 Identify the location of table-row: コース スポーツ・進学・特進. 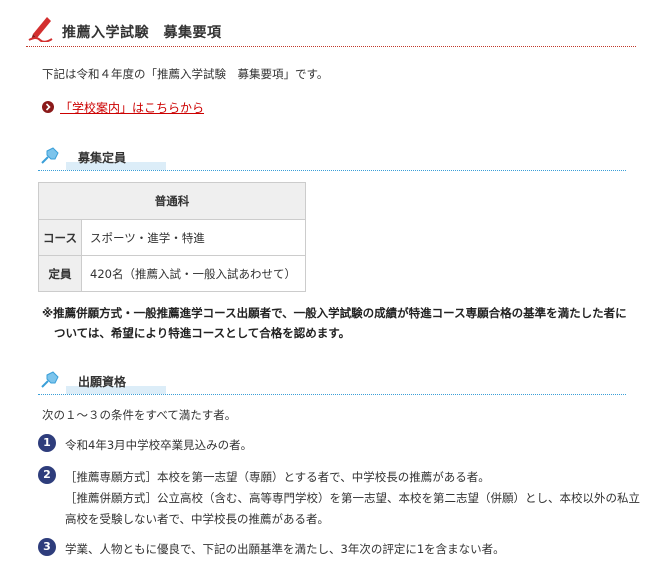
(172, 237).